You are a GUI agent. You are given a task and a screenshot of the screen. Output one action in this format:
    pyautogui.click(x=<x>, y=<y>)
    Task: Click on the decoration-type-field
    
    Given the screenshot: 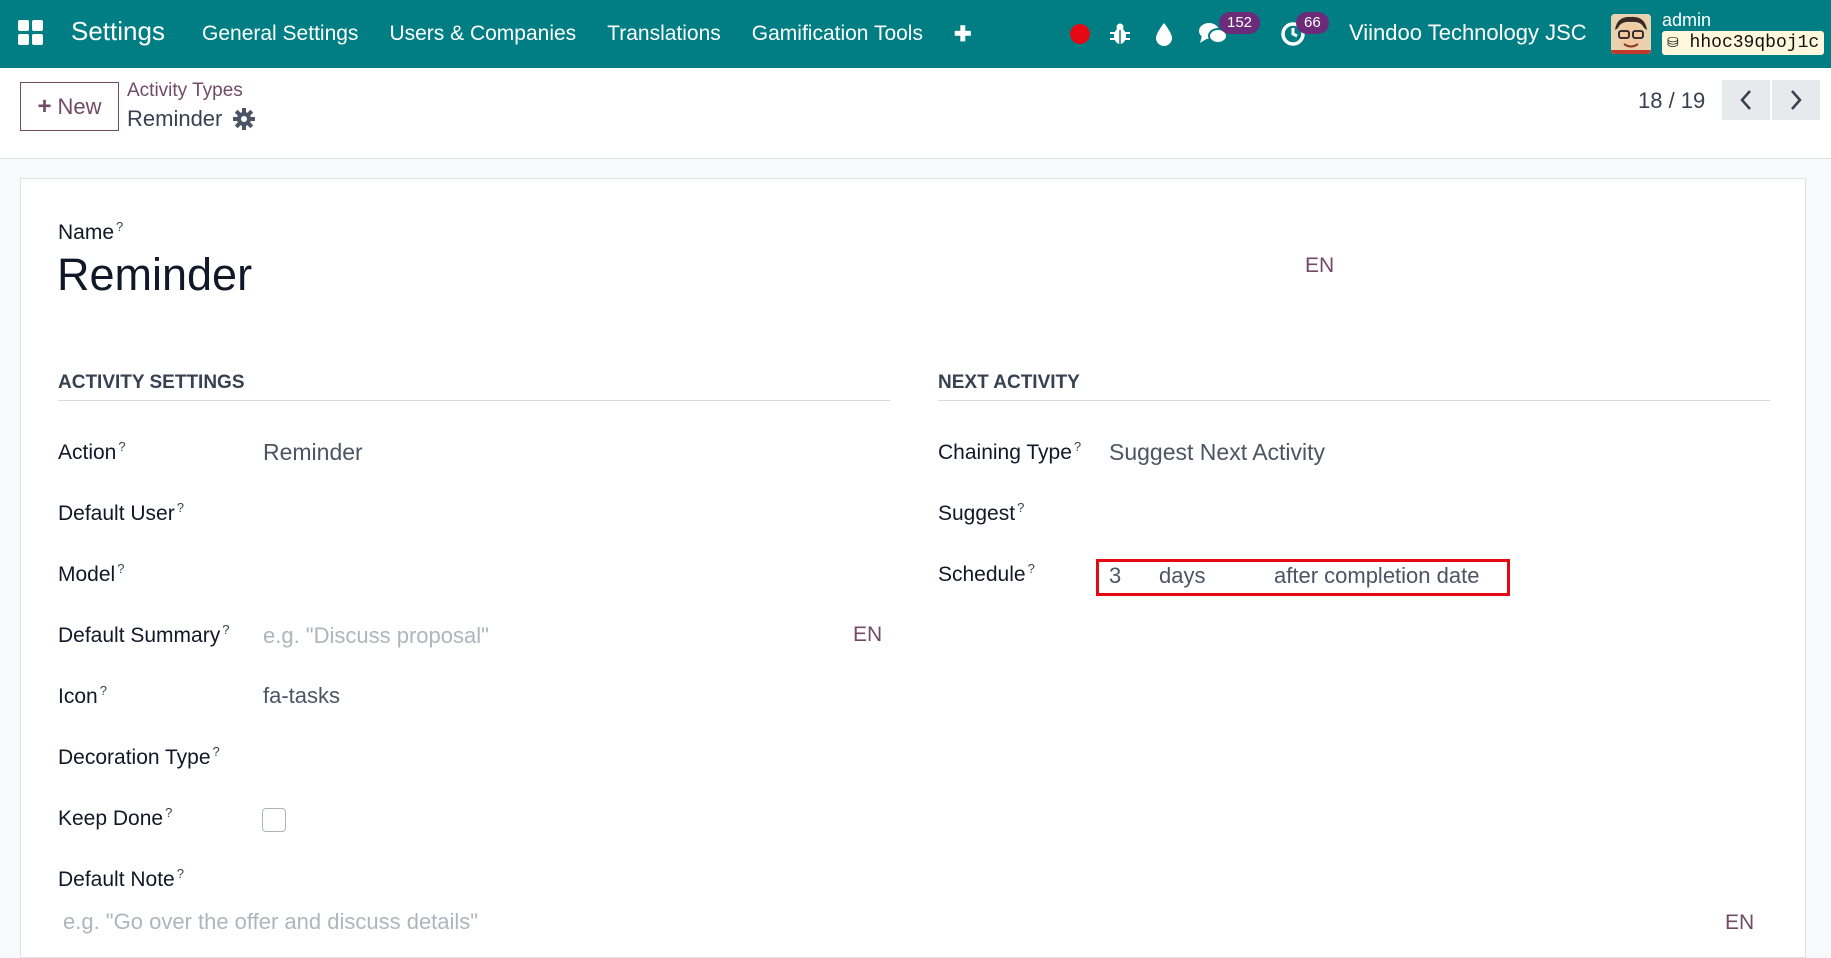 What is the action you would take?
    pyautogui.click(x=563, y=756)
    